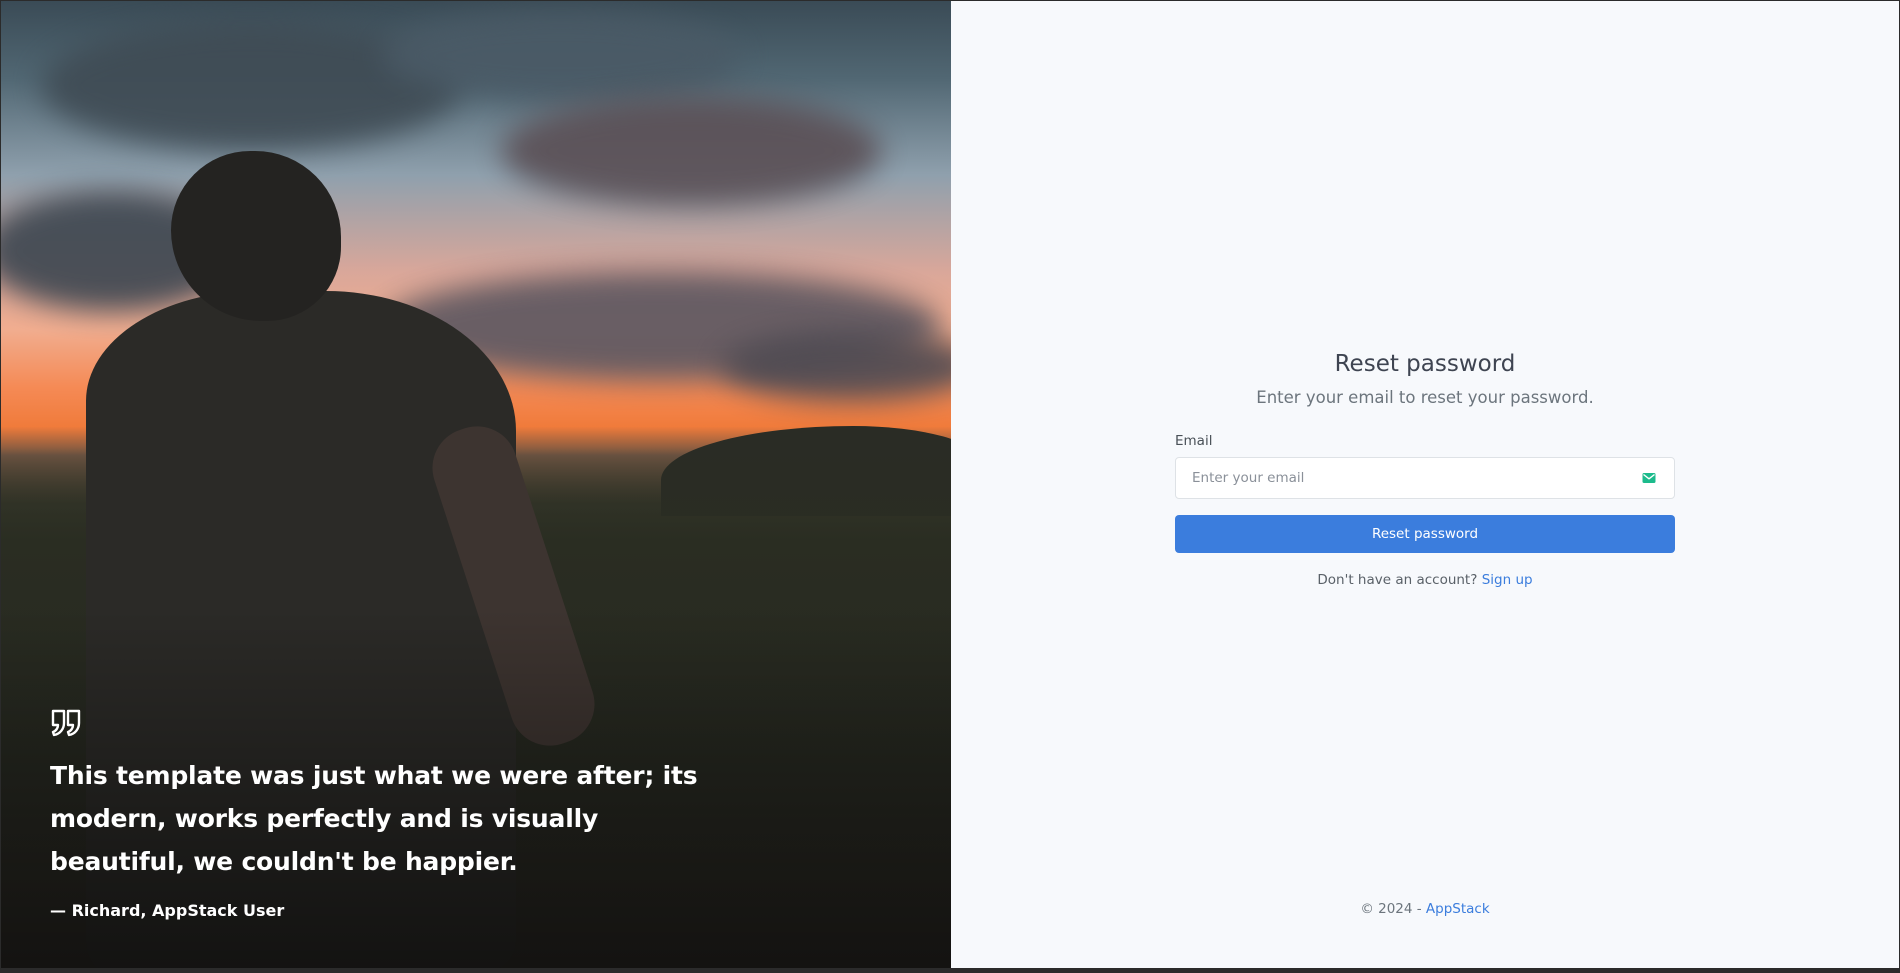  I want to click on signup-row: Don't have an account? Sign up, so click(1425, 580).